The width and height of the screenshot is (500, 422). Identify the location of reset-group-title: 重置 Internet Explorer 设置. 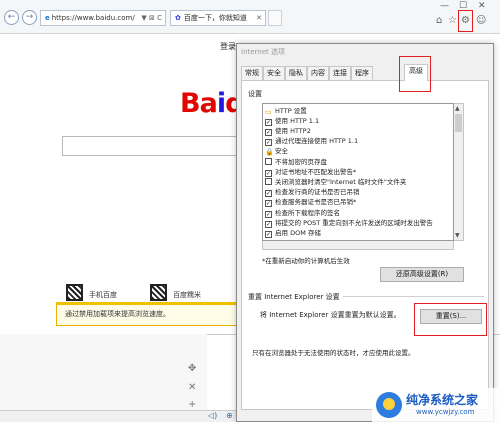
(295, 297).